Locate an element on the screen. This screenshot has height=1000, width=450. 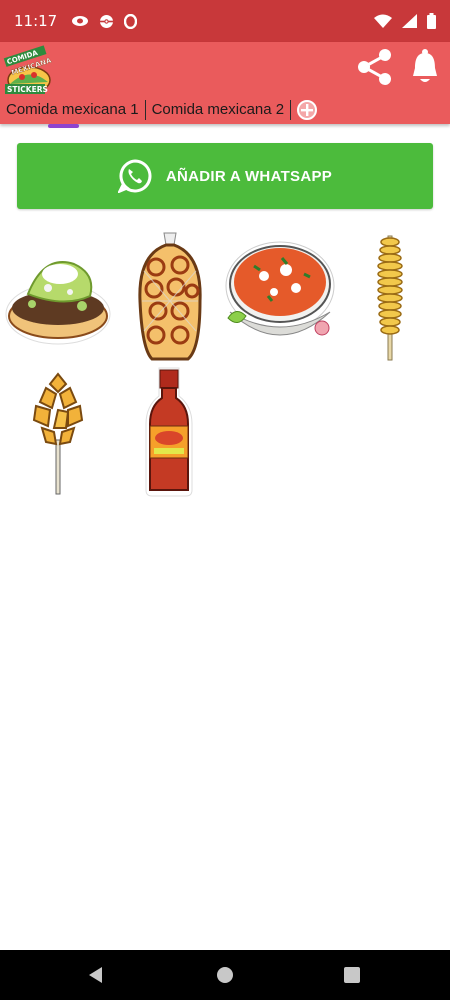
tab-divider is located at coordinates (291, 110).